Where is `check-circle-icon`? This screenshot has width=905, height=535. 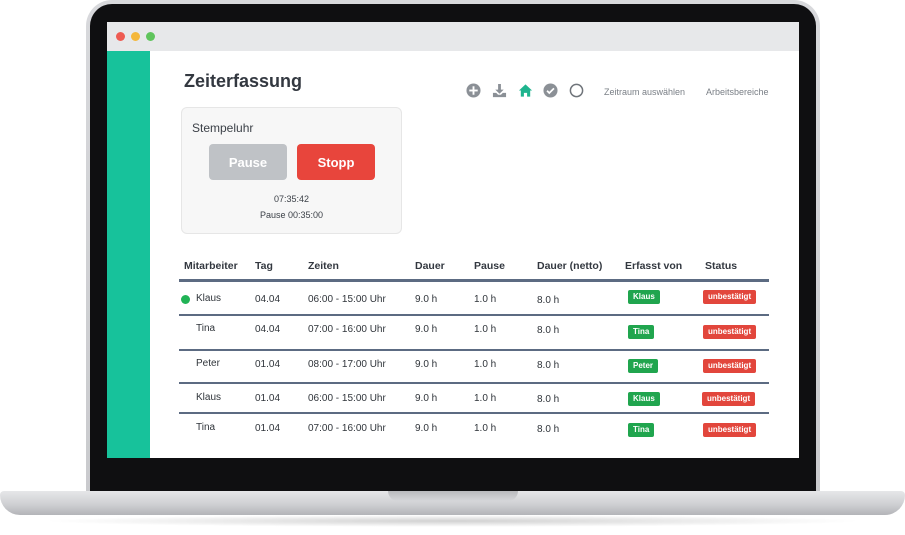
check-circle-icon is located at coordinates (550, 90).